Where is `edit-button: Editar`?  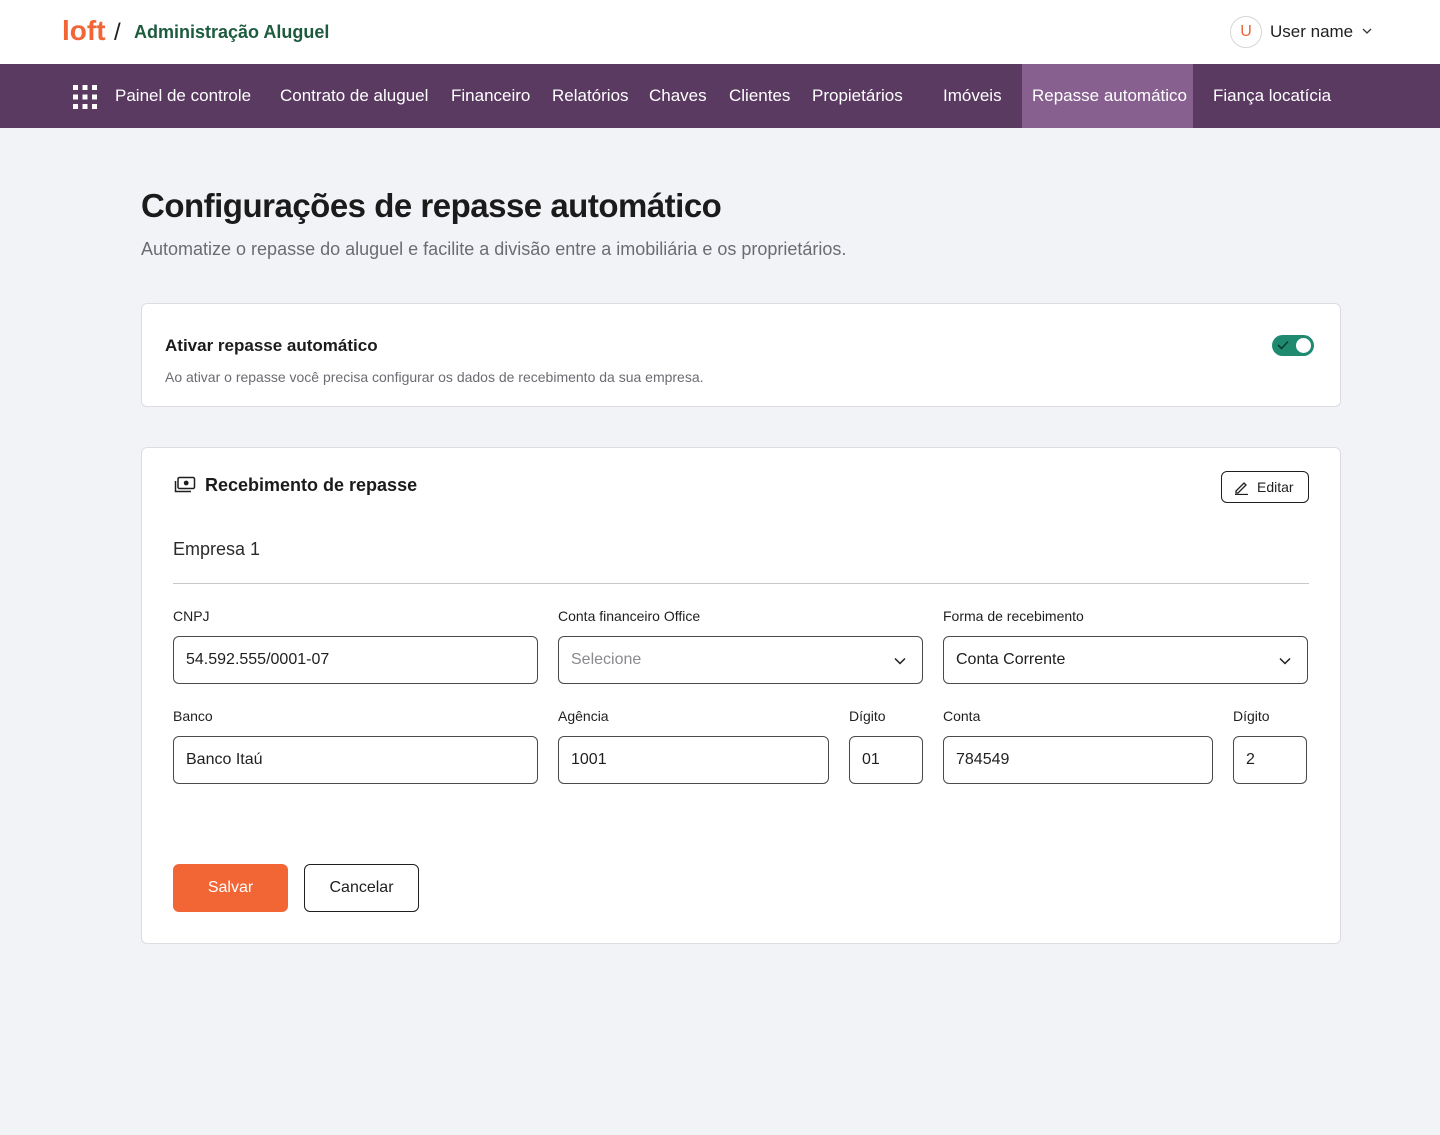
edit-button: Editar is located at coordinates (1265, 487).